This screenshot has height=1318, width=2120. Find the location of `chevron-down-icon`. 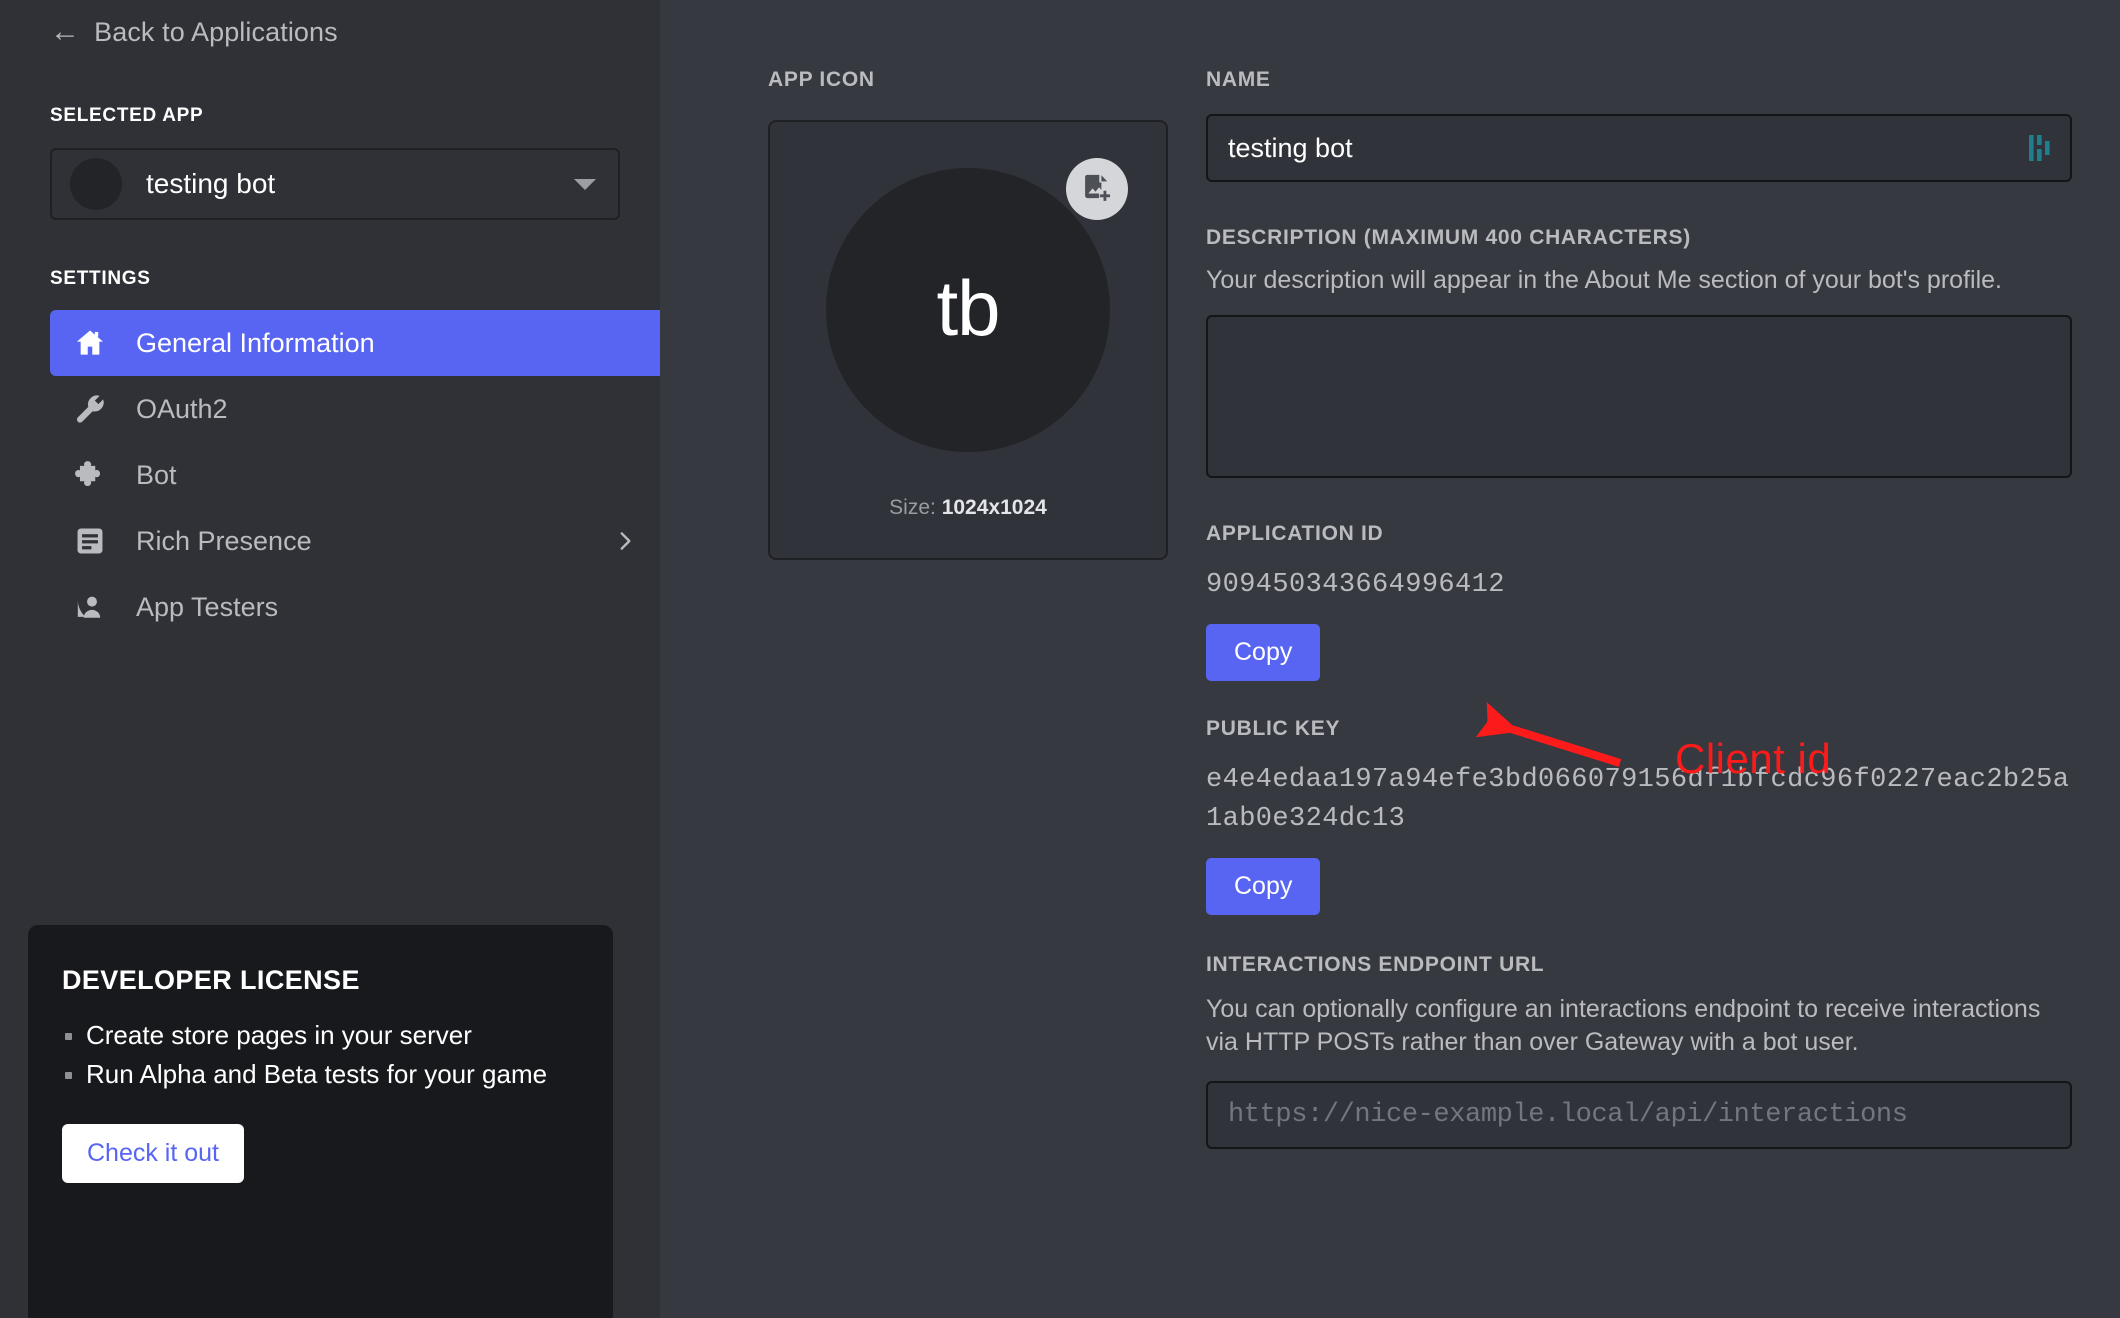

chevron-down-icon is located at coordinates (585, 184).